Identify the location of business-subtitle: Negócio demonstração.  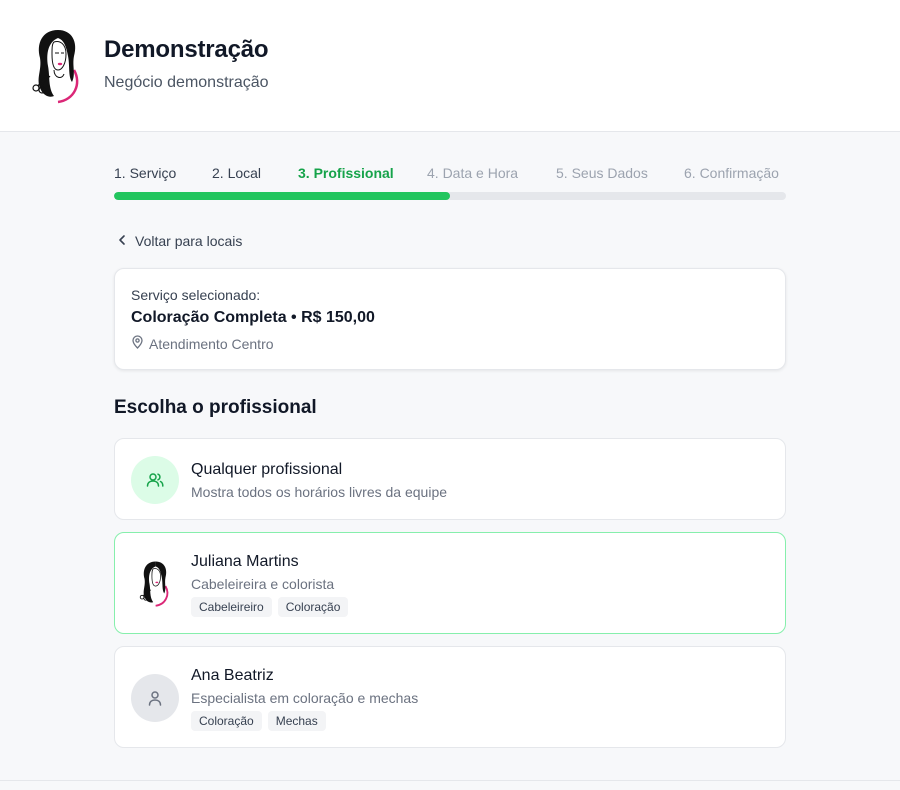
(186, 82).